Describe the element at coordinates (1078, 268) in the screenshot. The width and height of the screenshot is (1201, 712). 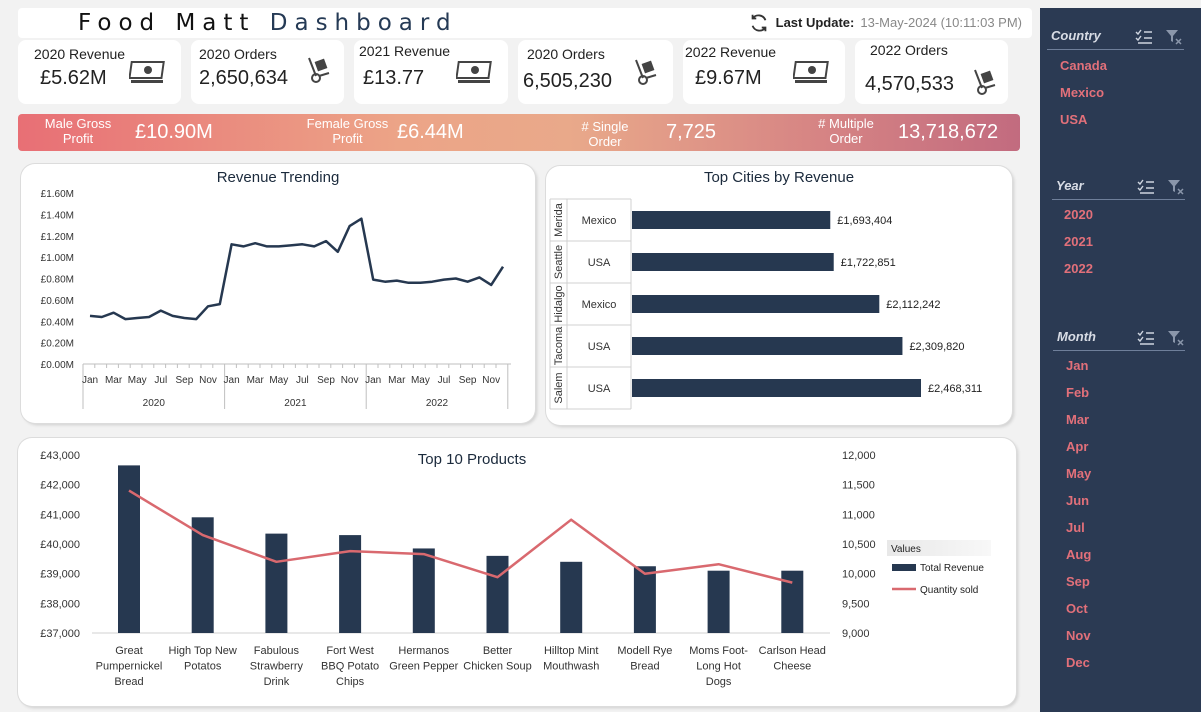
I see `slicer-item-2022: 2022` at that location.